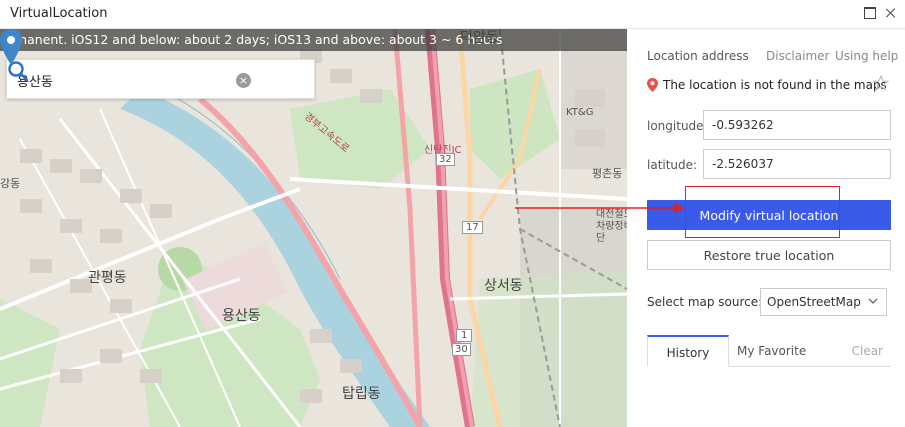  What do you see at coordinates (677, 126) in the screenshot?
I see `longitude-label: longitude:` at bounding box center [677, 126].